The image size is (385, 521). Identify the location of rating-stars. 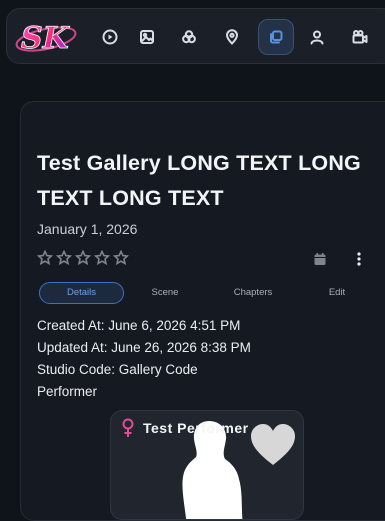
(83, 257).